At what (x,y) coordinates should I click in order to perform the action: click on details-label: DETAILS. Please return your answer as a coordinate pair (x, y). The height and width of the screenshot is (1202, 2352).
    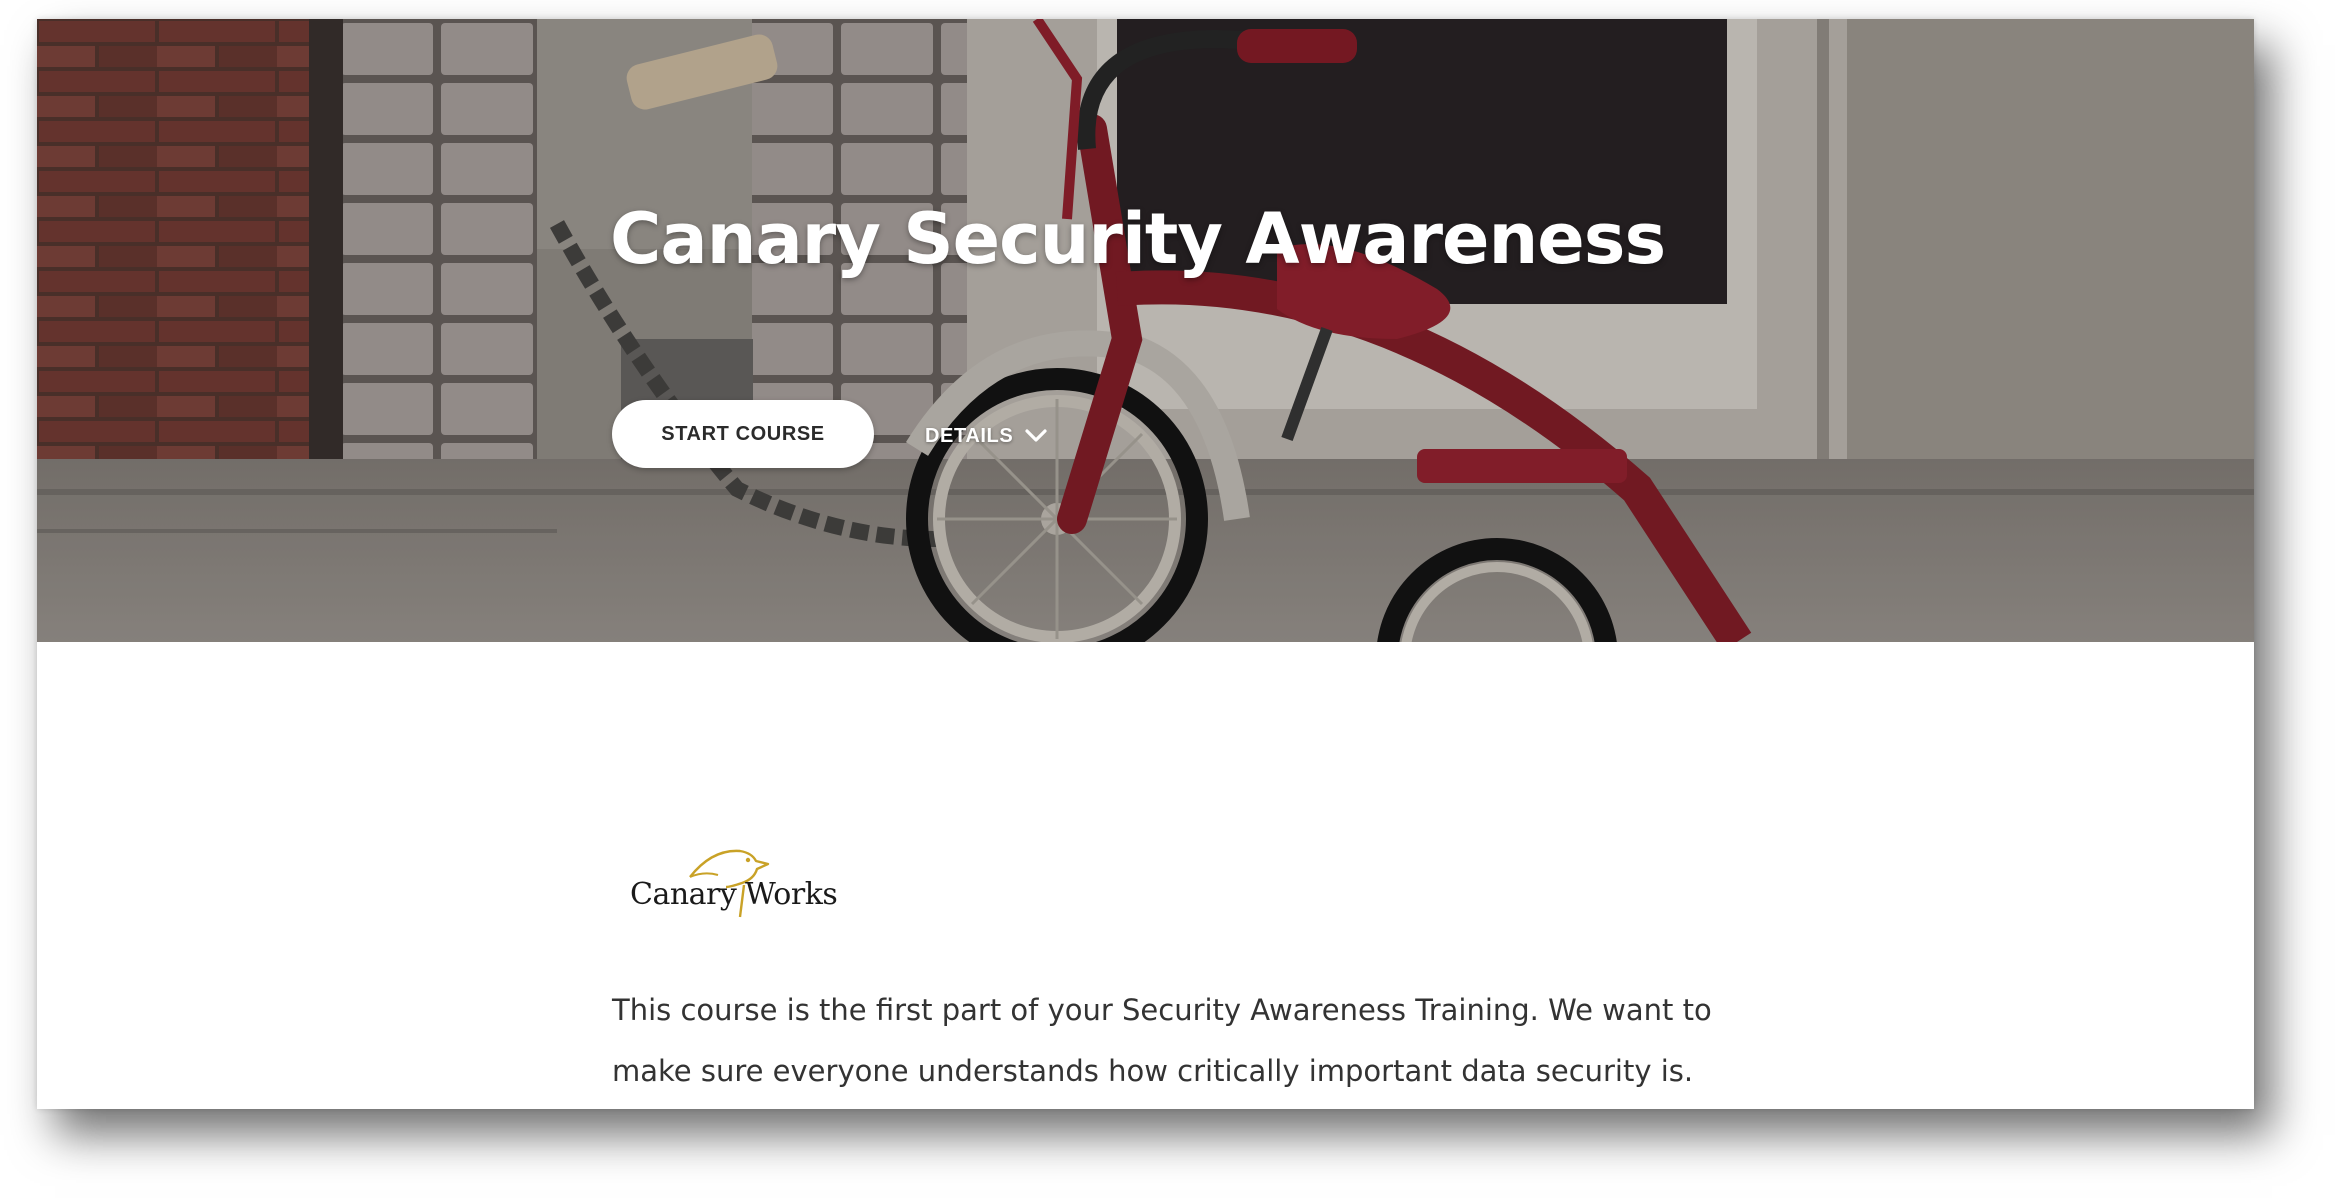
    Looking at the image, I should click on (969, 435).